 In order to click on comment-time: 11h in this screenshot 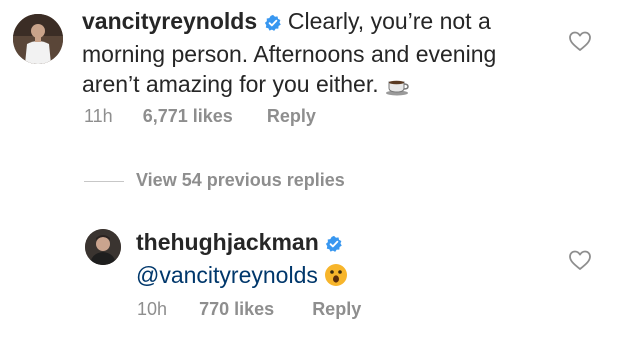, I will do `click(98, 116)`.